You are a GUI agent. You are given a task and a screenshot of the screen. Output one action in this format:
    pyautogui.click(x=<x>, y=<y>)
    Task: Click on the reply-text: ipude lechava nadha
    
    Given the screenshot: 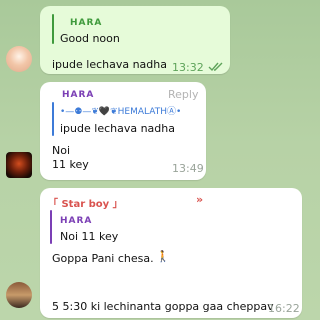 What is the action you would take?
    pyautogui.click(x=117, y=128)
    